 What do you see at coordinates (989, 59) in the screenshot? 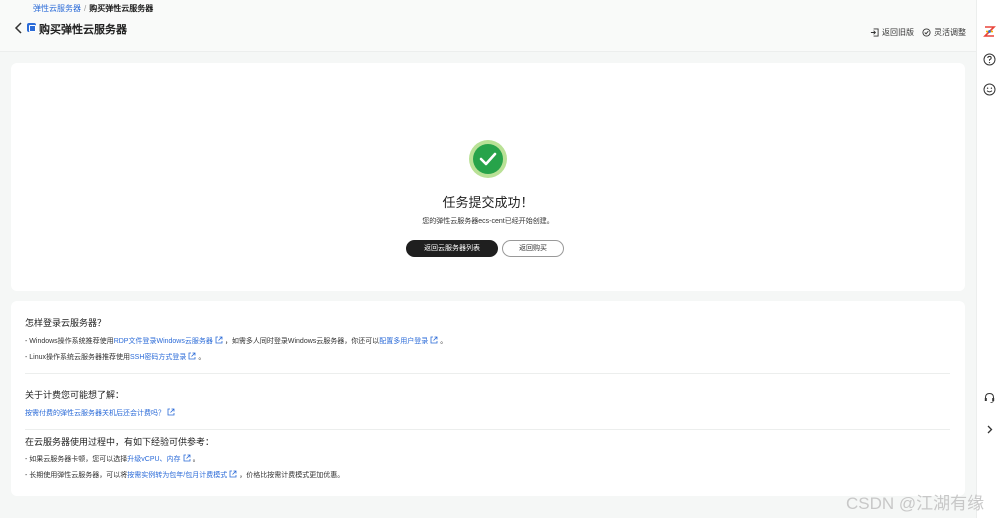
I see `help-icon` at bounding box center [989, 59].